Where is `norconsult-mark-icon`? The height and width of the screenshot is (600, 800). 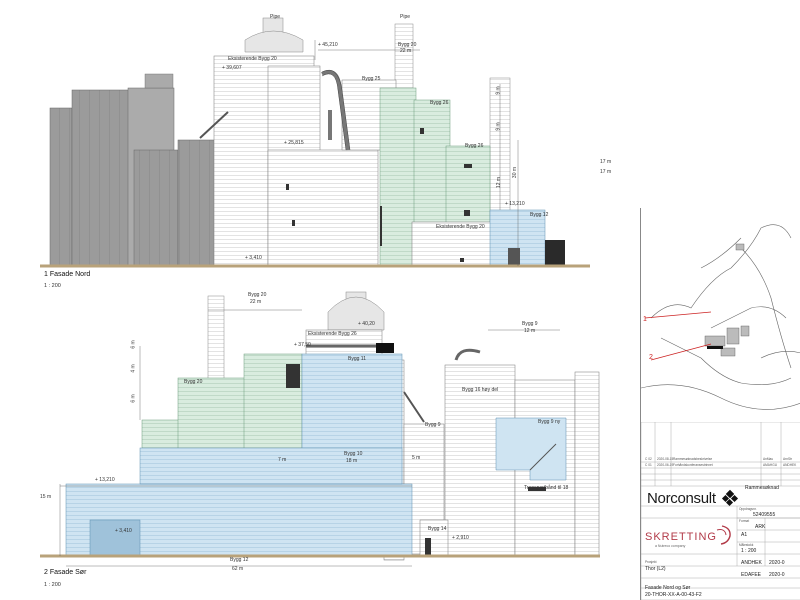
norconsult-mark-icon is located at coordinates (730, 498).